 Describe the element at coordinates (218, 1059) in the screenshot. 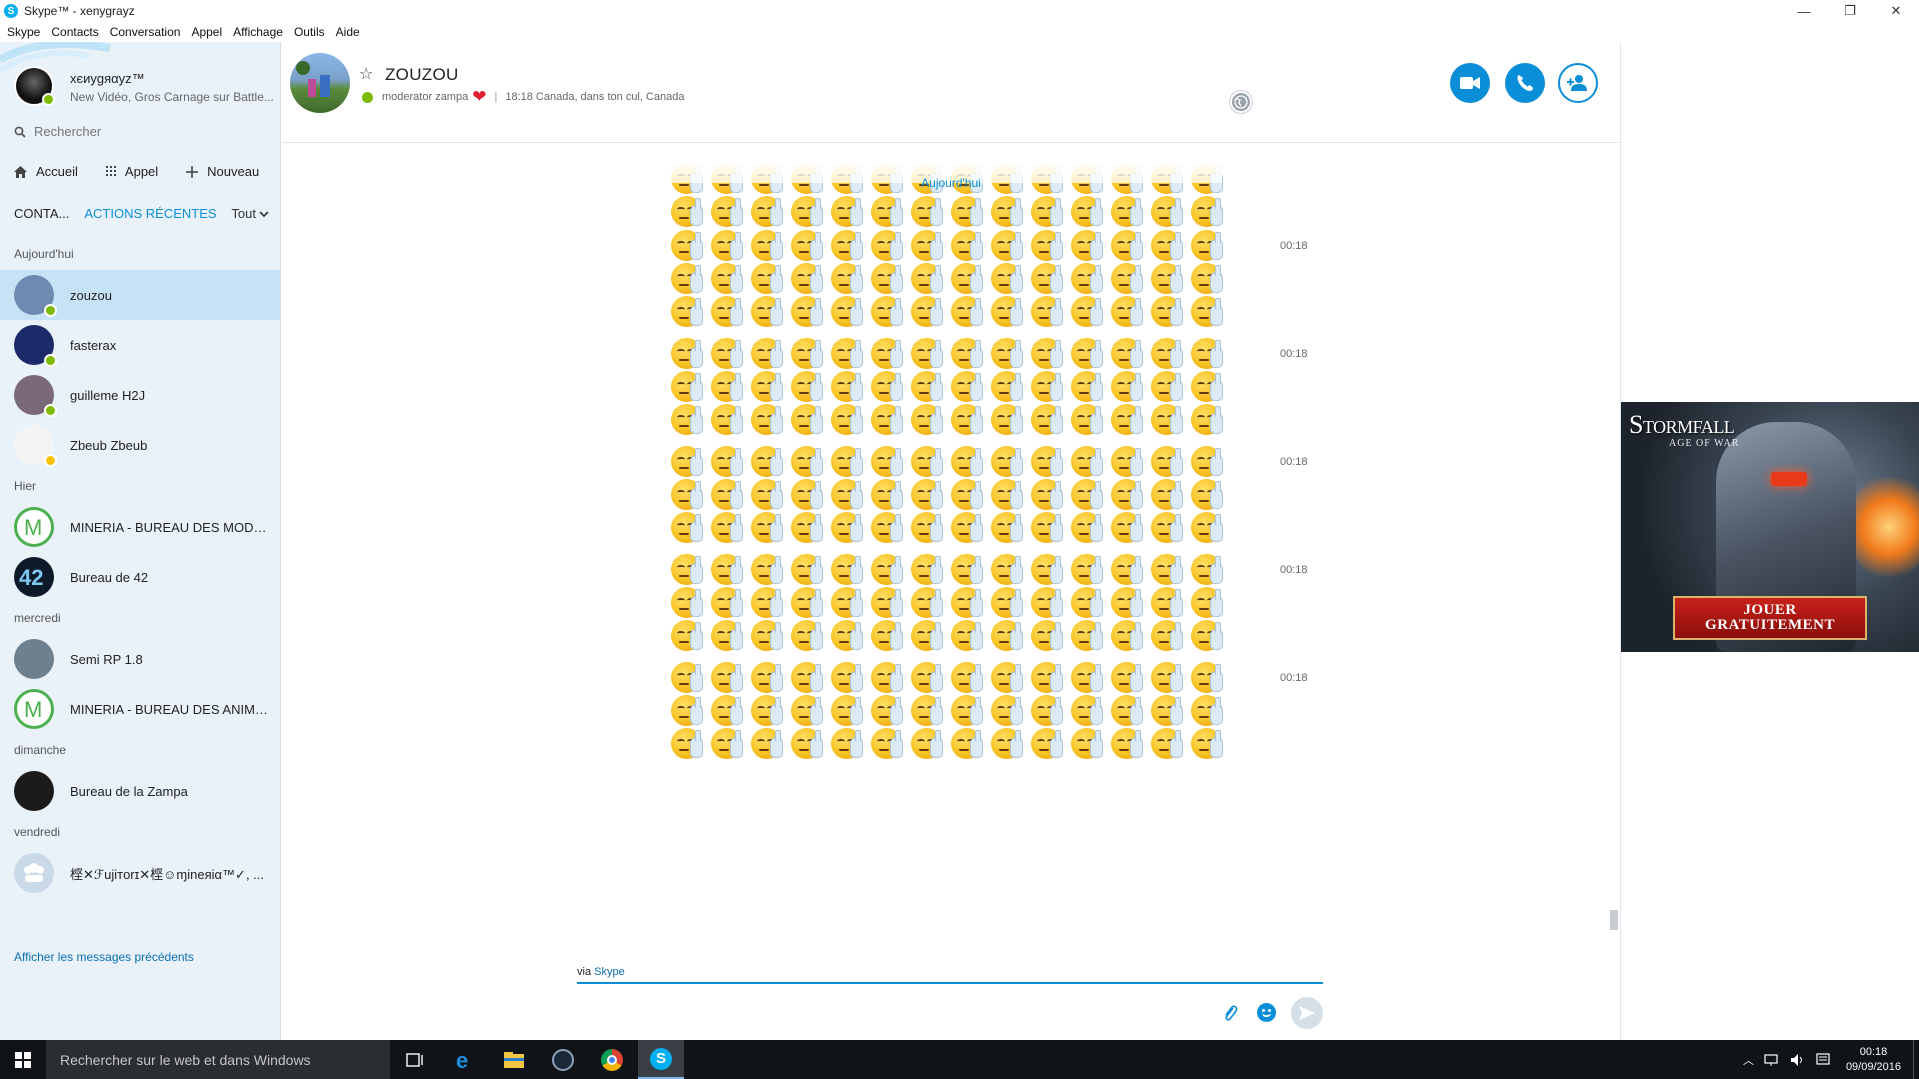

I see `taskbar-search: Rechercher sur le web et dans Windows` at that location.